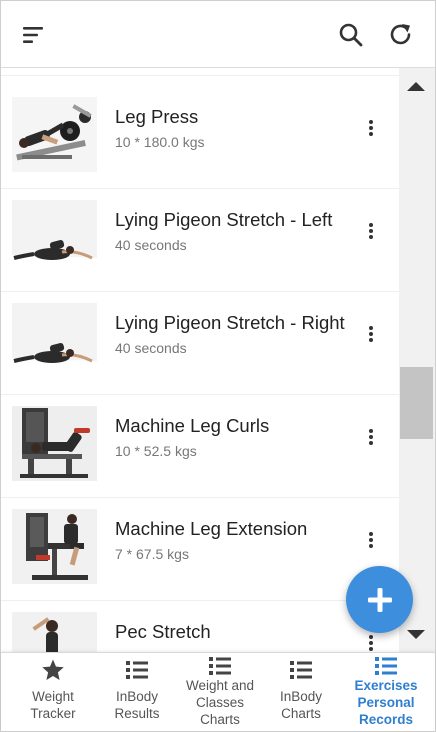 Image resolution: width=436 pixels, height=732 pixels. I want to click on list-item, so click(200, 72).